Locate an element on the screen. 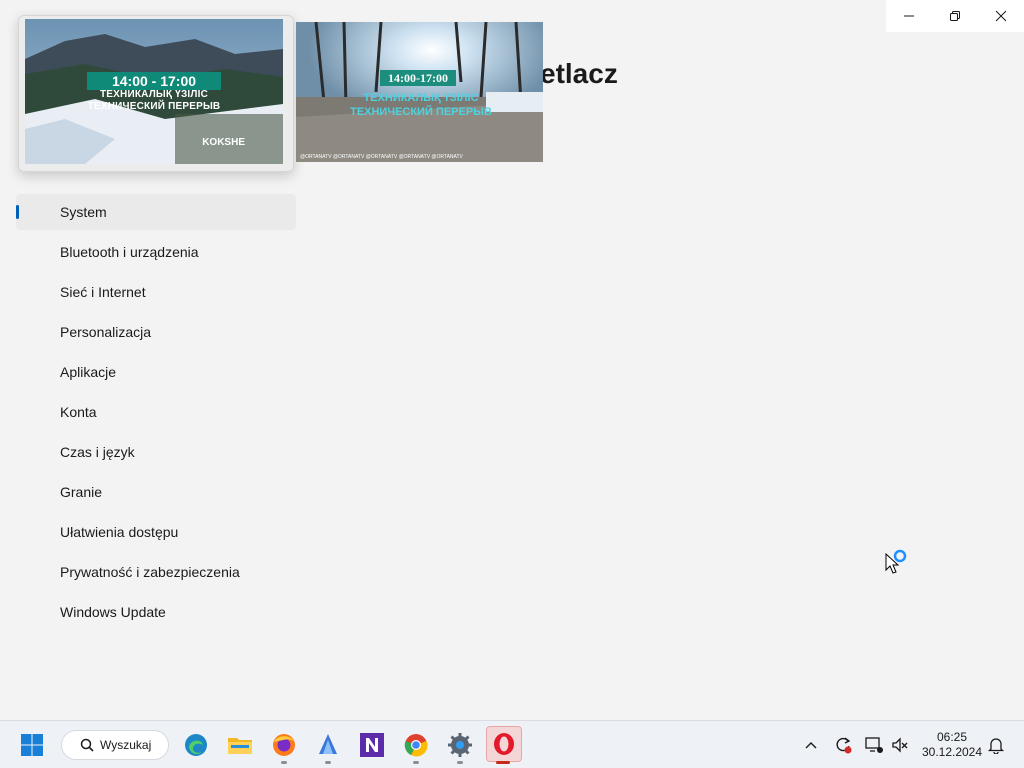 Image resolution: width=1024 pixels, height=768 pixels. edge-icon is located at coordinates (196, 745).